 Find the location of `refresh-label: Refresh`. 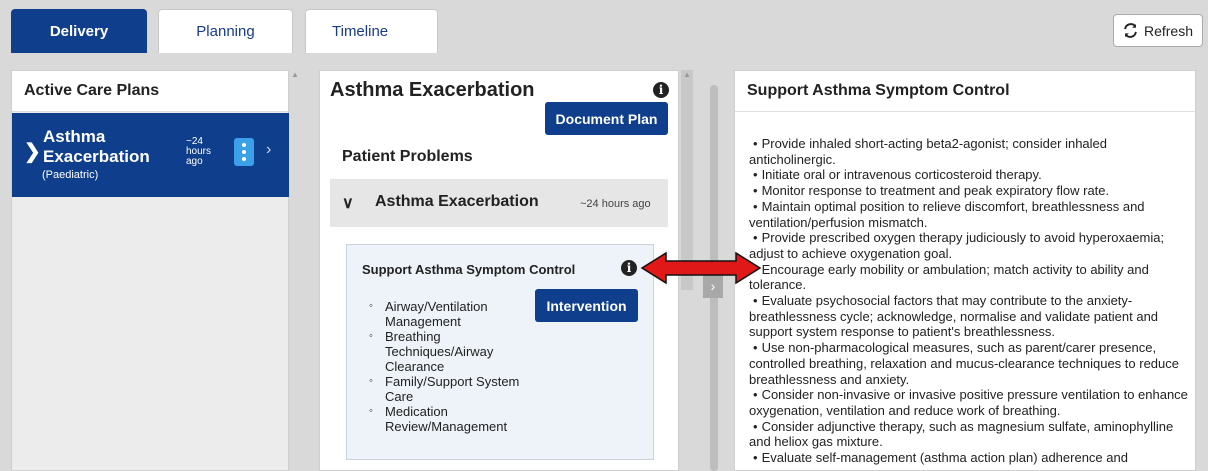

refresh-label: Refresh is located at coordinates (1168, 30).